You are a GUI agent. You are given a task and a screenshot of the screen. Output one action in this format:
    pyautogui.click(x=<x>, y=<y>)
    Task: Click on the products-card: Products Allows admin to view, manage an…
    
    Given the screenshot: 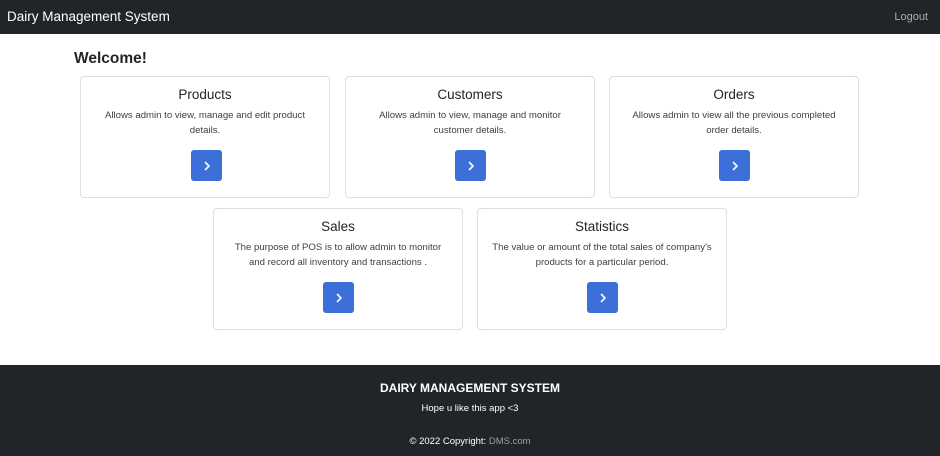 What is the action you would take?
    pyautogui.click(x=205, y=137)
    